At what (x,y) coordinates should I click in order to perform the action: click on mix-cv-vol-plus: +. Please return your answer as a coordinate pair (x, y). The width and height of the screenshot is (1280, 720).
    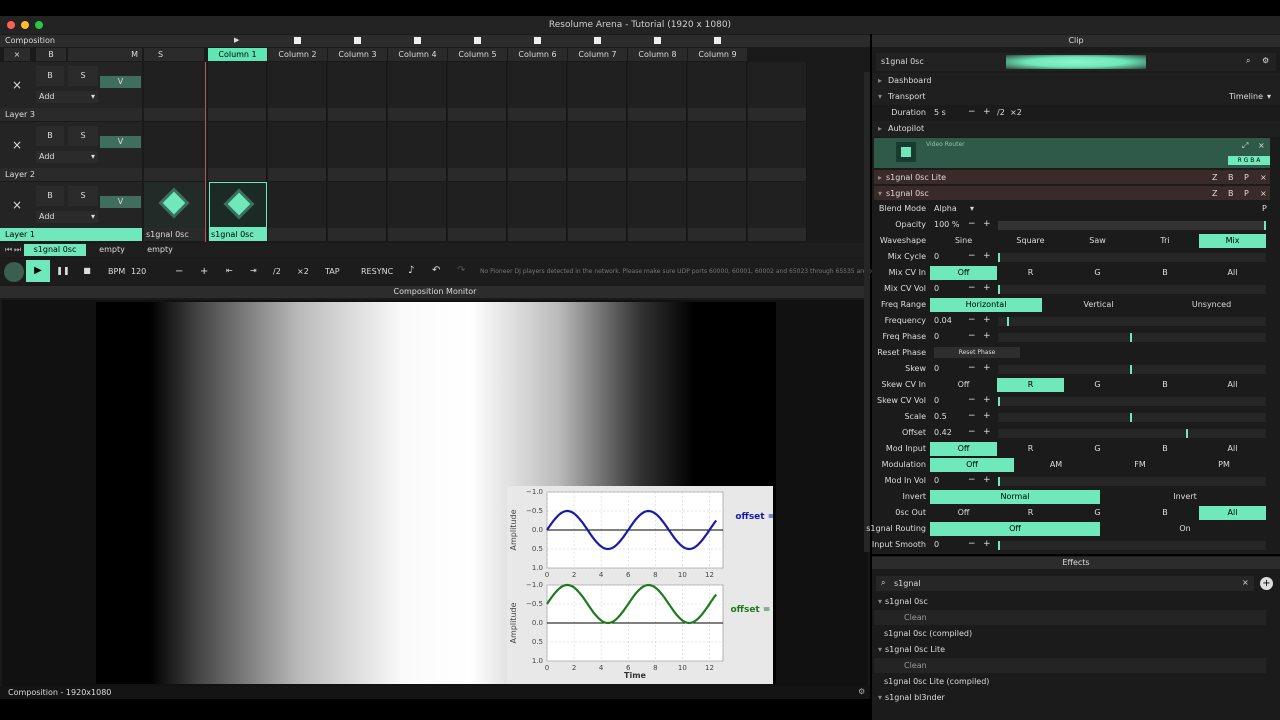
    Looking at the image, I should click on (987, 288).